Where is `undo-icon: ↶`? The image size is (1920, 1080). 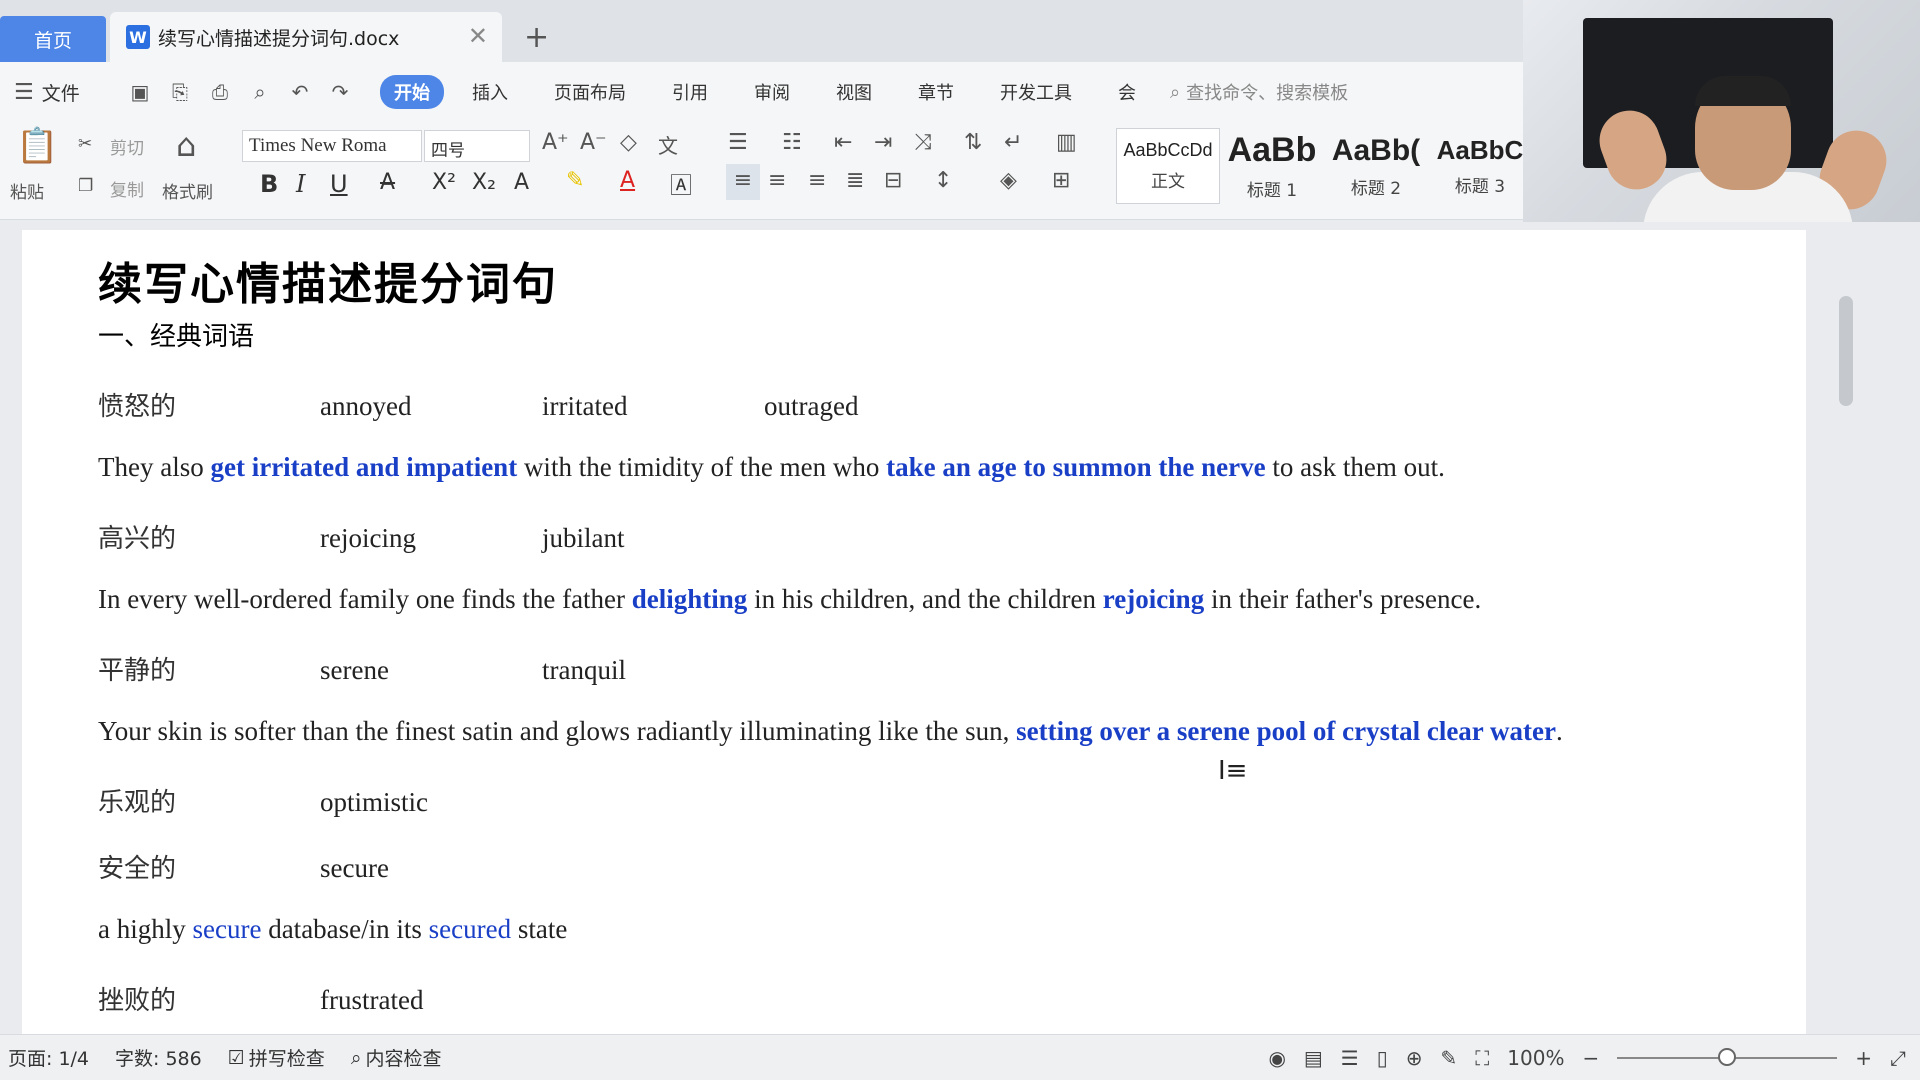
undo-icon: ↶ is located at coordinates (300, 92).